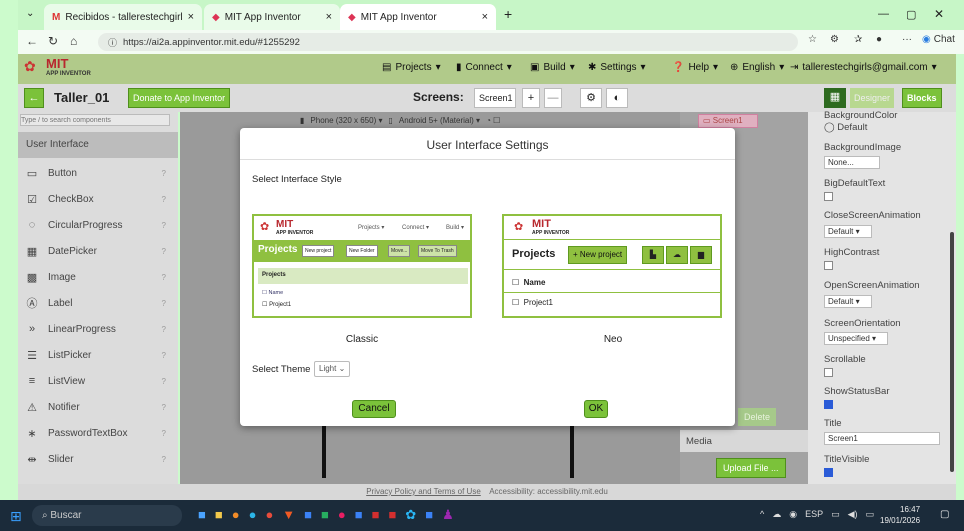  Describe the element at coordinates (853, 514) in the screenshot. I see `volume-icon: ◀)` at that location.